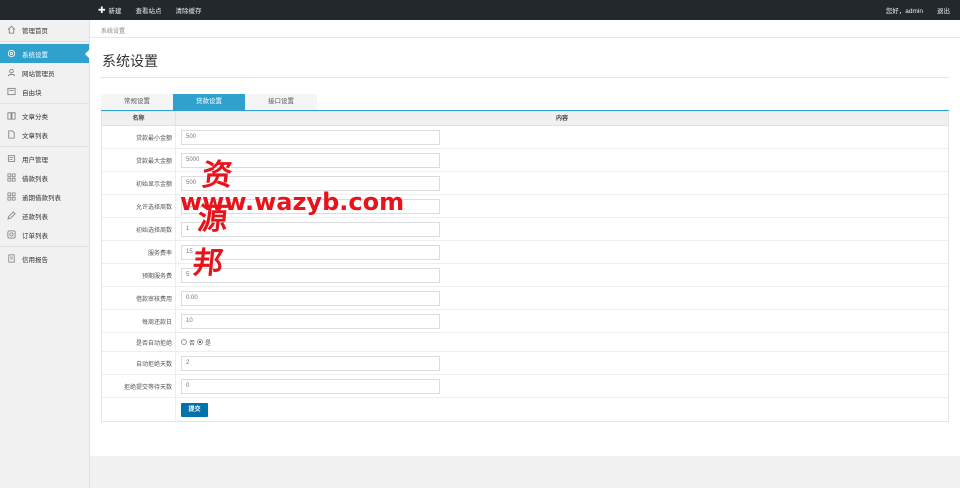 This screenshot has width=960, height=488. What do you see at coordinates (904, 10) in the screenshot?
I see `user-greeting: 您好，admin` at bounding box center [904, 10].